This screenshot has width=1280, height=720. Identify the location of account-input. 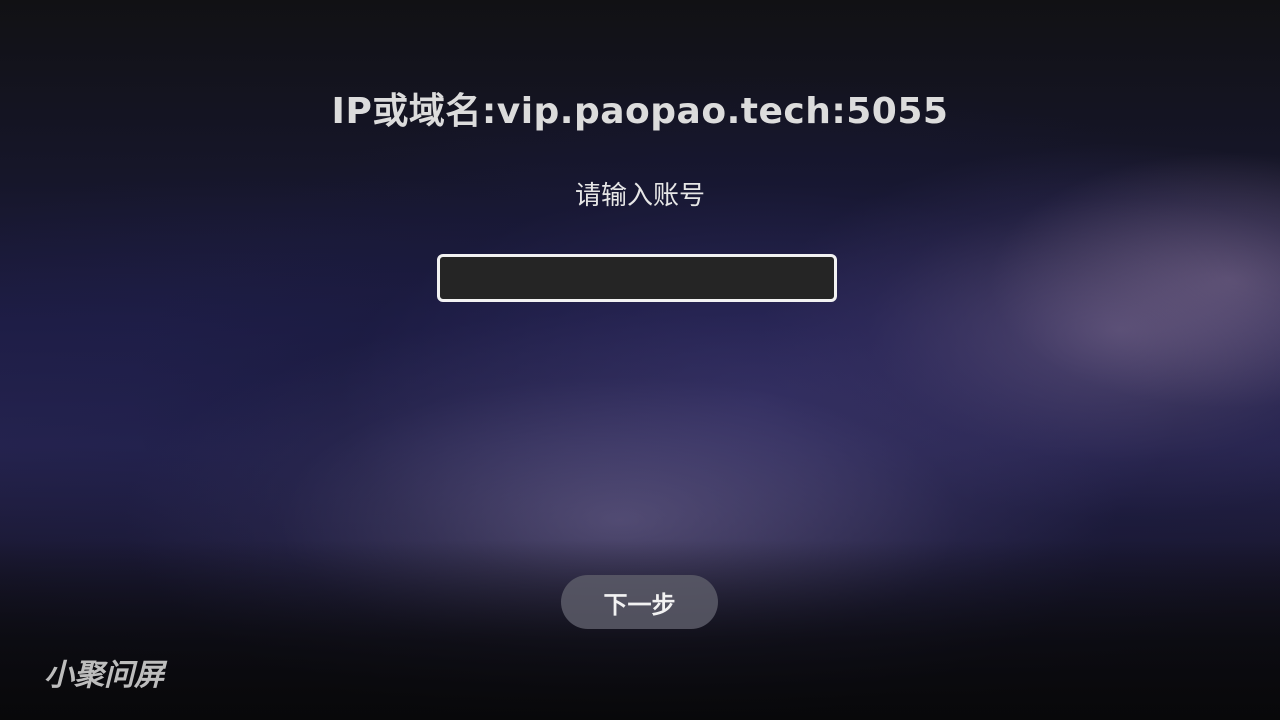
(637, 278).